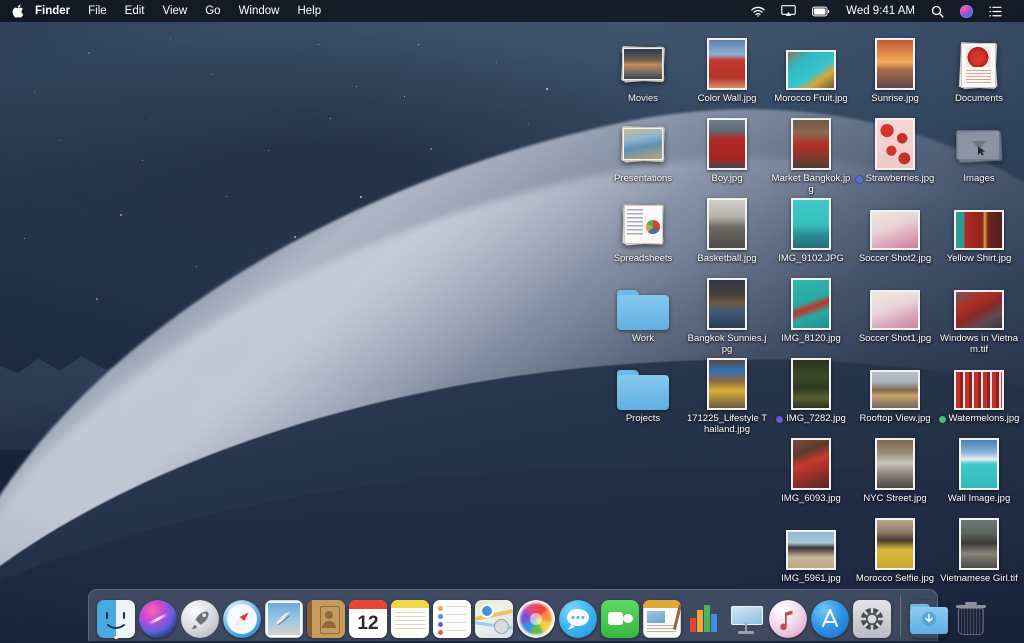 The width and height of the screenshot is (1024, 643). I want to click on desktop-icon: Presentations, so click(643, 150).